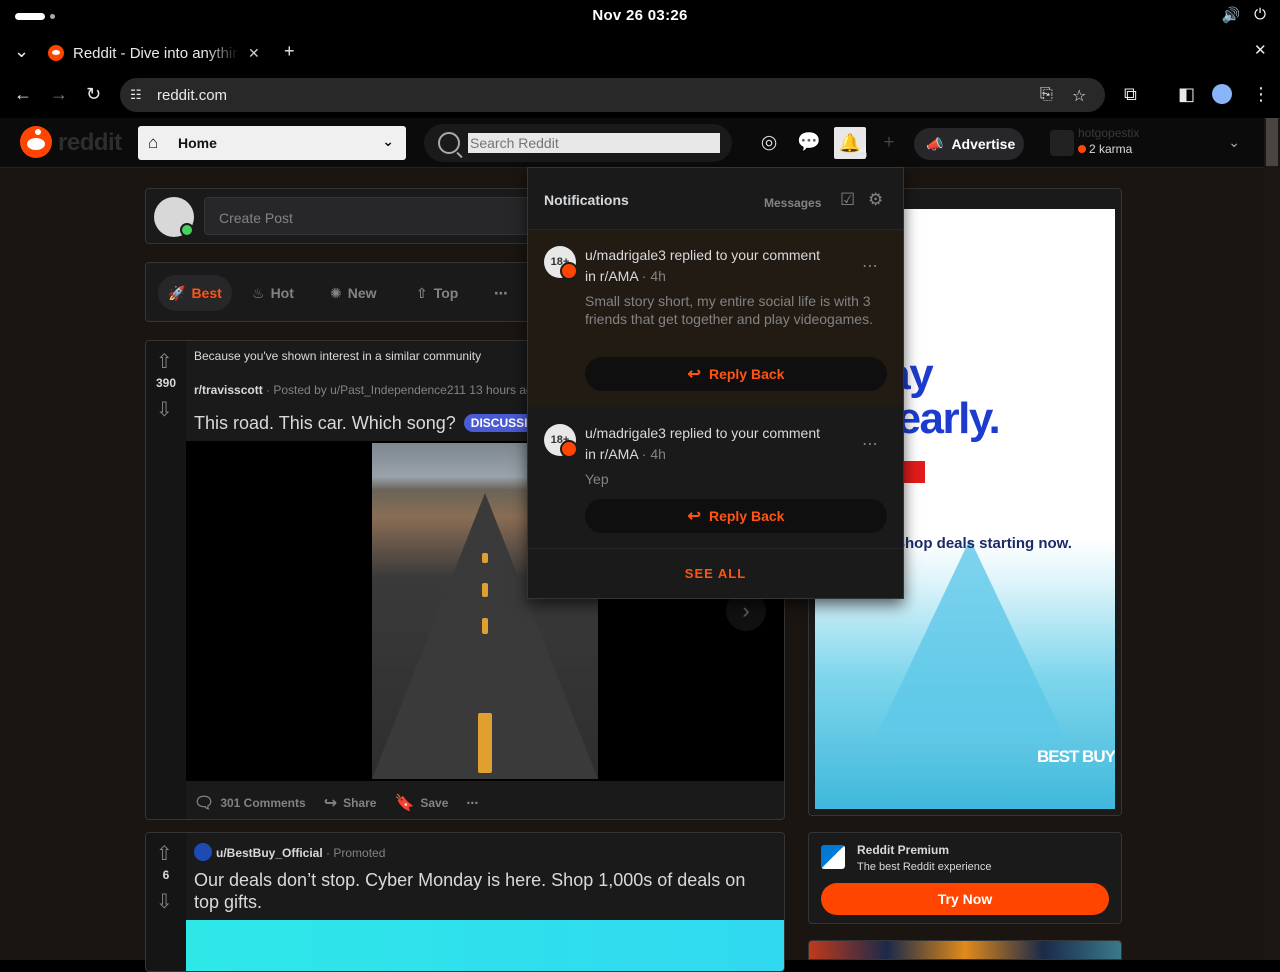 The height and width of the screenshot is (972, 1280). I want to click on see-all-link: SEE ALL, so click(715, 573).